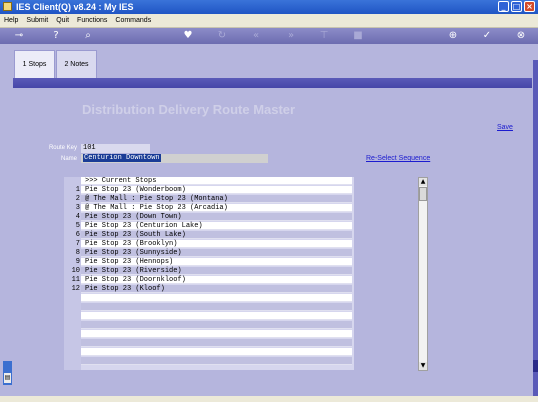 The height and width of the screenshot is (402, 538). I want to click on minimize-button: _, so click(503, 6).